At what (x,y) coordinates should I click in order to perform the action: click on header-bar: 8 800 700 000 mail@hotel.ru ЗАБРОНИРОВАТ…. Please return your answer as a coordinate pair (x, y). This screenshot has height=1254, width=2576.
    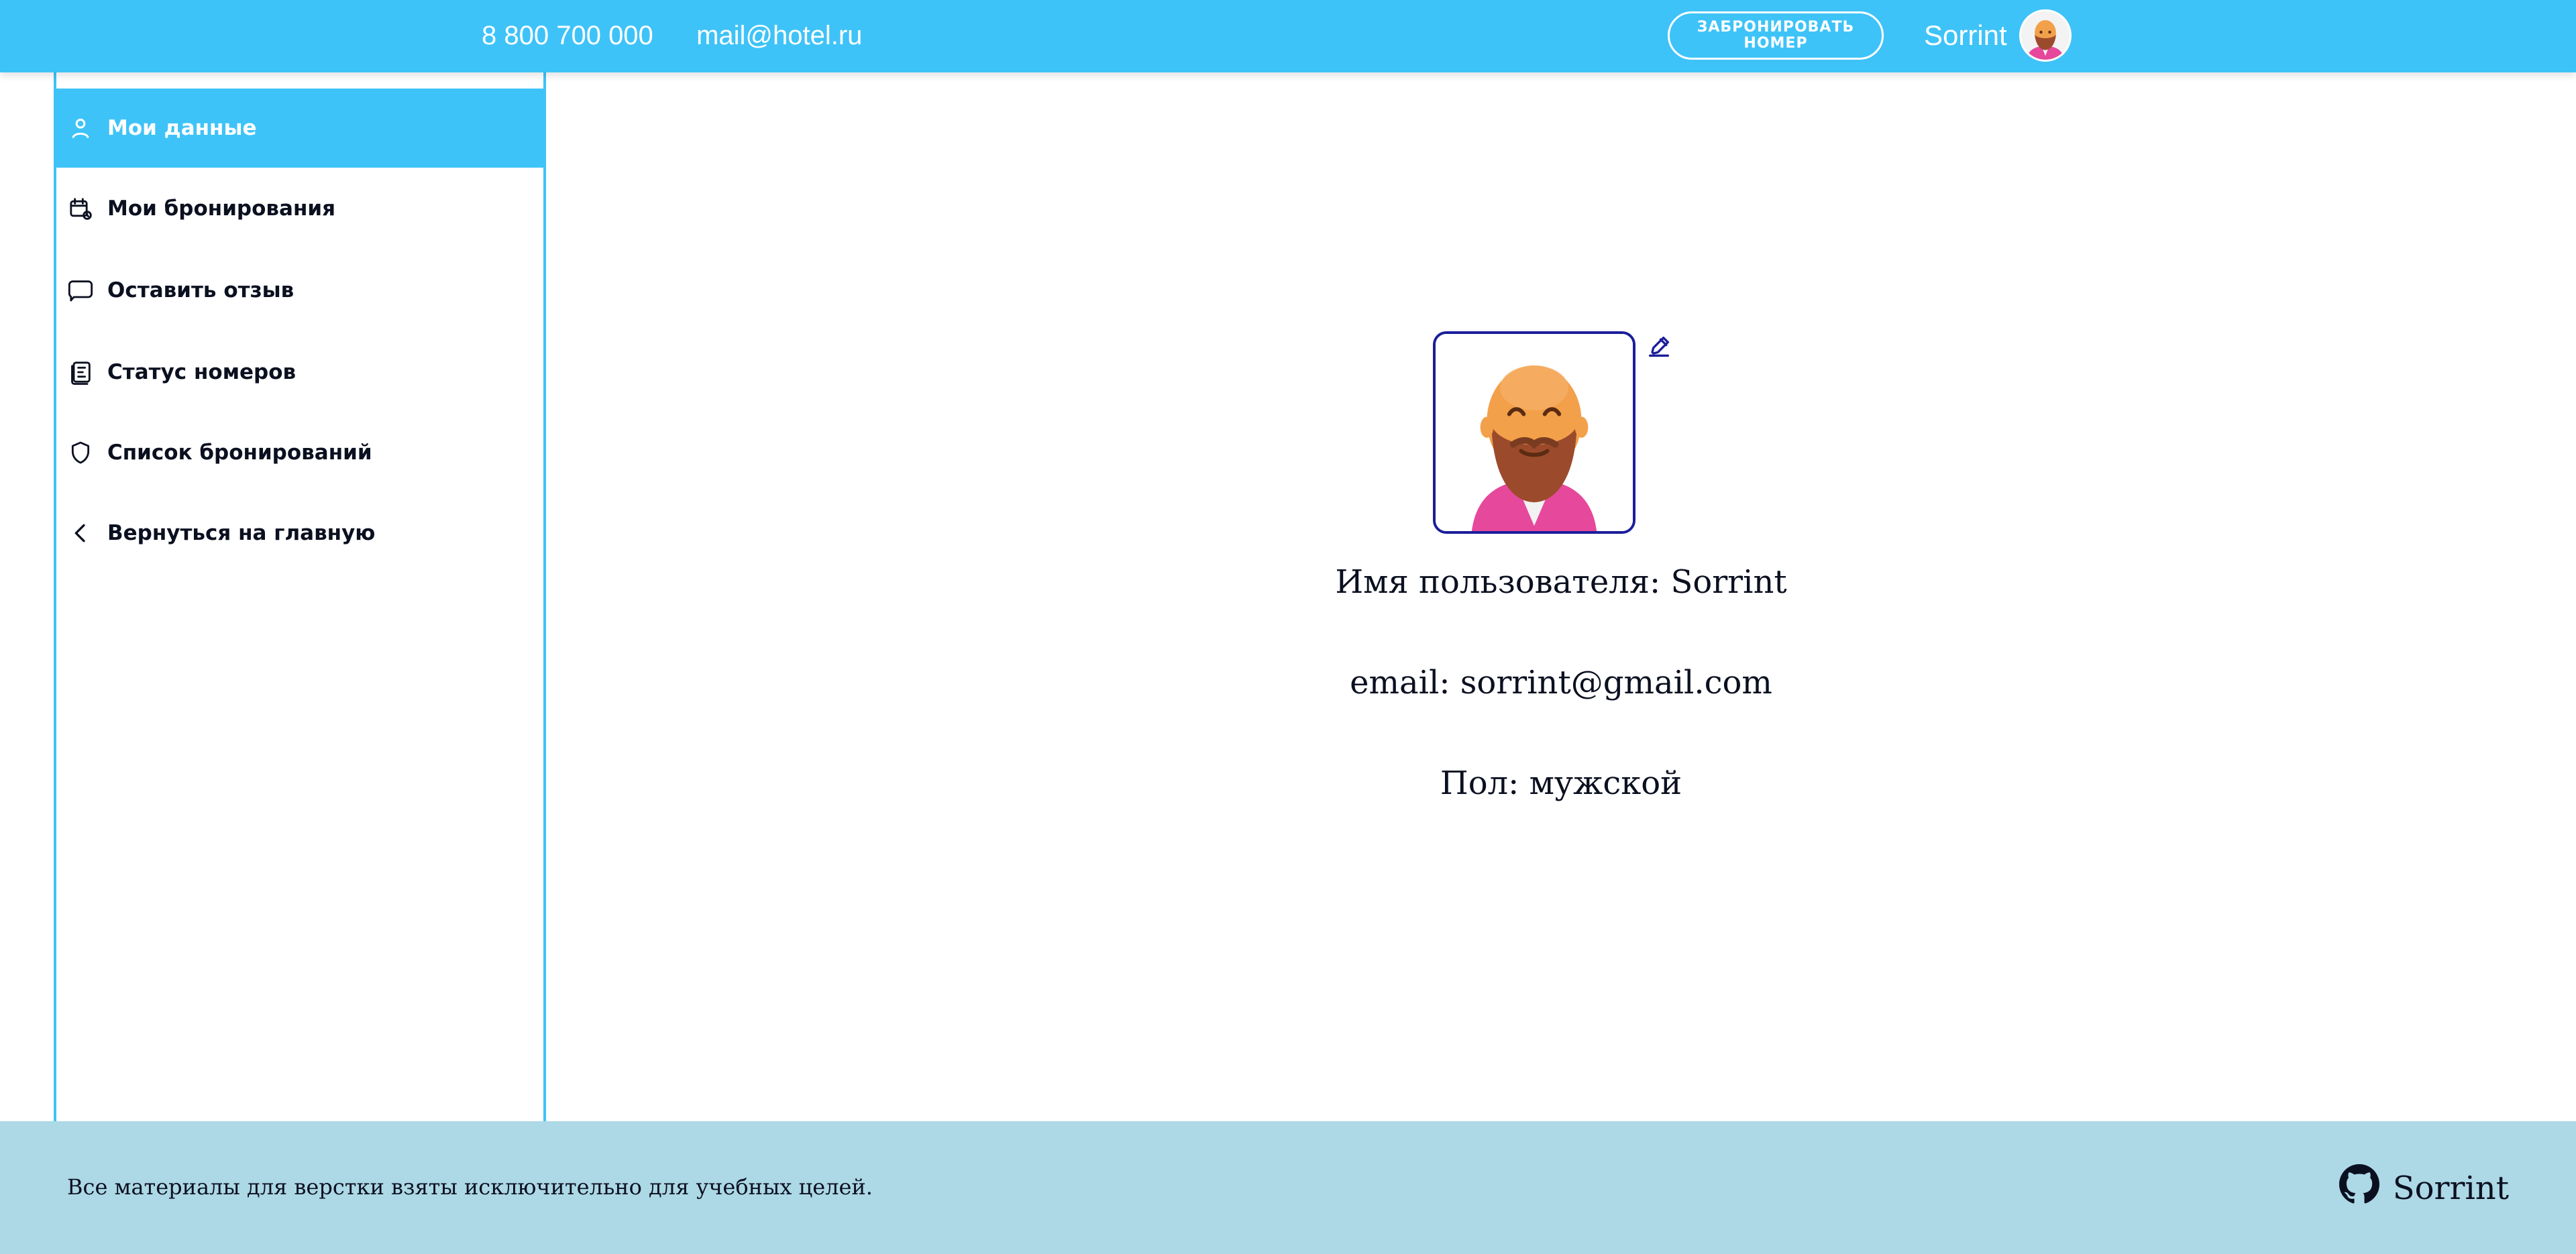
    Looking at the image, I should click on (1288, 36).